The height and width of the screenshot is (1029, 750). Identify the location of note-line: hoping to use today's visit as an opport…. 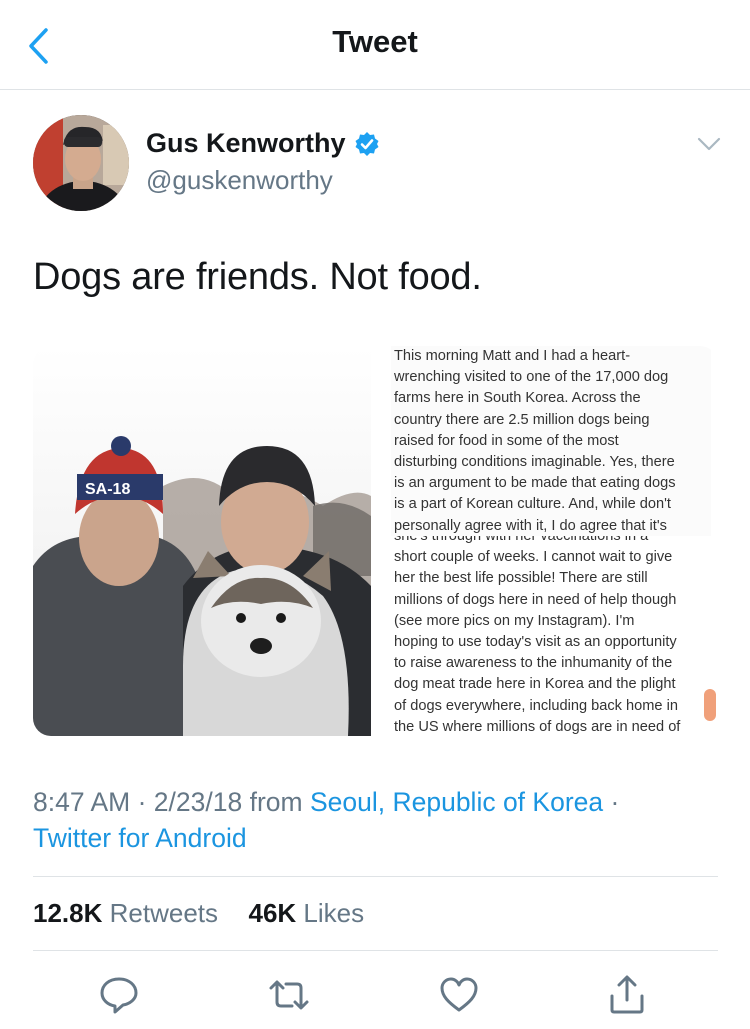
(535, 642).